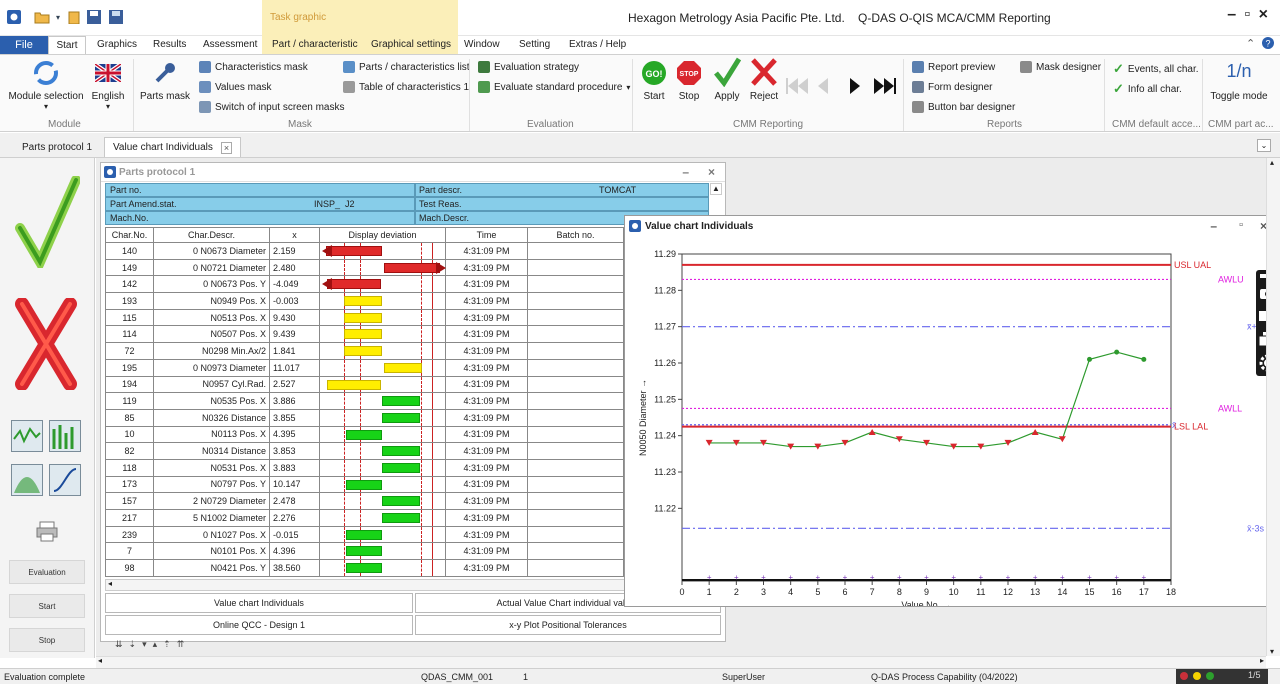  Describe the element at coordinates (116, 17) in the screenshot. I see `save-all-icon` at that location.